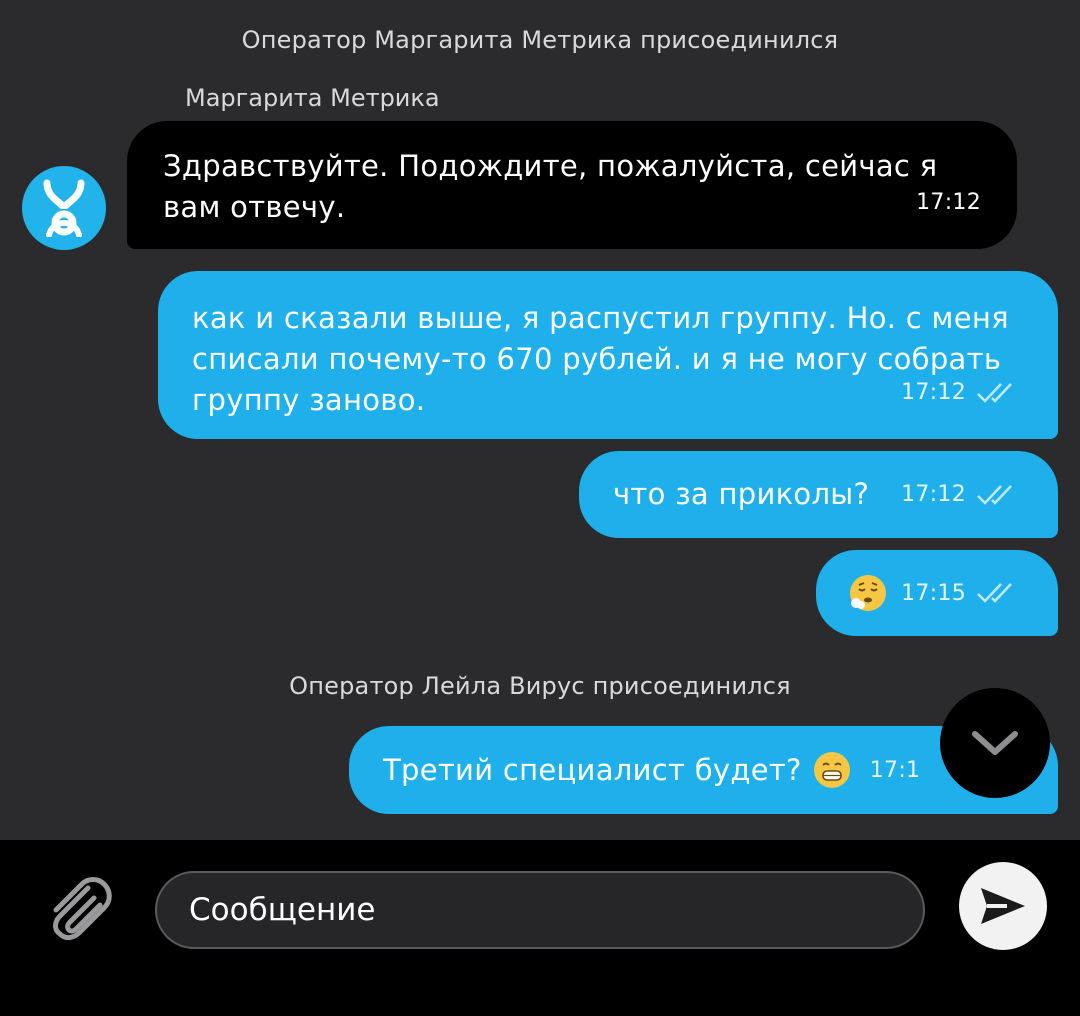 The image size is (1080, 1016). What do you see at coordinates (82, 909) in the screenshot?
I see `paperclip-icon` at bounding box center [82, 909].